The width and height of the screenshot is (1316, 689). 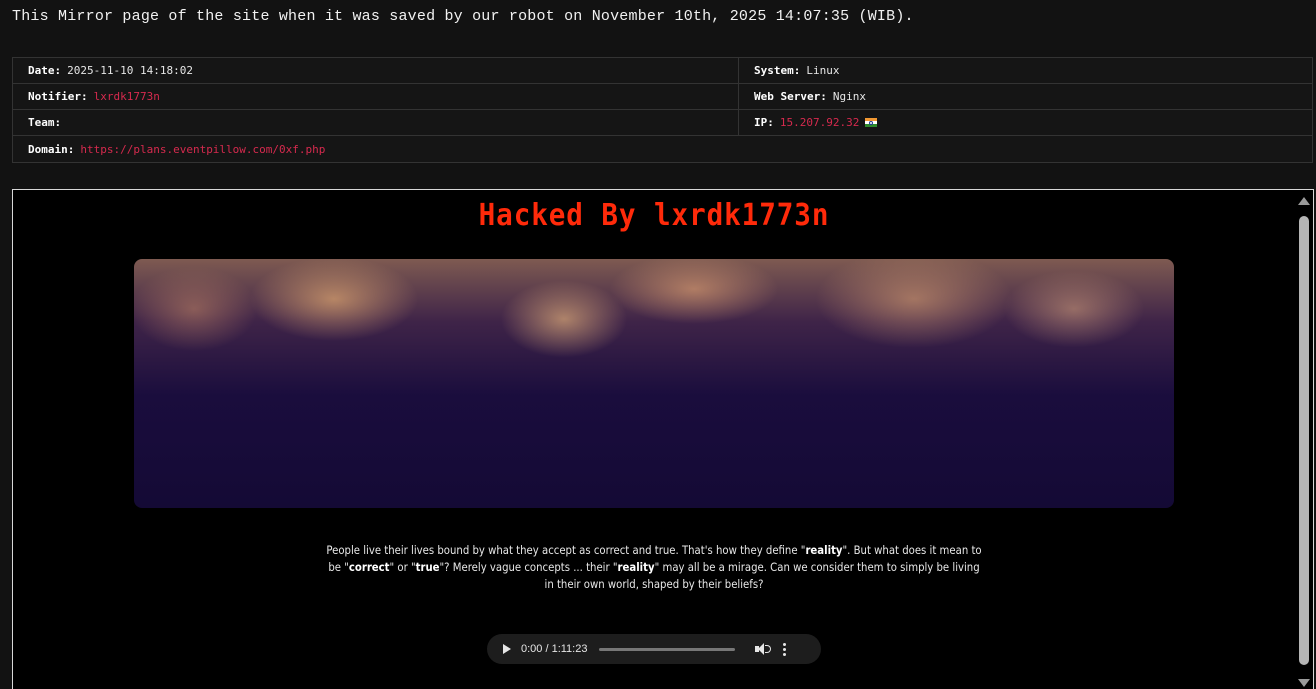 What do you see at coordinates (130, 70) in the screenshot?
I see `date-value: 2025-11-10 14:18:02` at bounding box center [130, 70].